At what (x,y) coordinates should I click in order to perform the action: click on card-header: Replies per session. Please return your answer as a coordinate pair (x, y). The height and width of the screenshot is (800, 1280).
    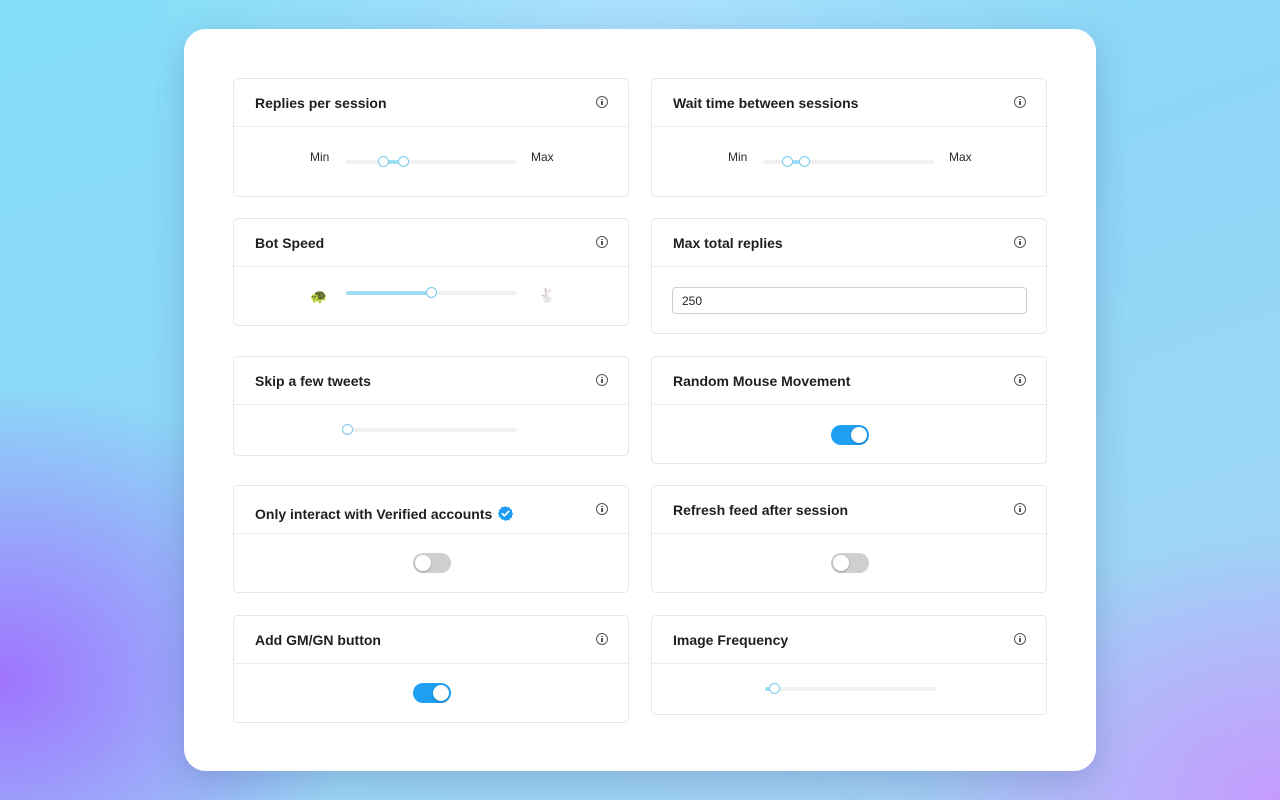
    Looking at the image, I should click on (431, 103).